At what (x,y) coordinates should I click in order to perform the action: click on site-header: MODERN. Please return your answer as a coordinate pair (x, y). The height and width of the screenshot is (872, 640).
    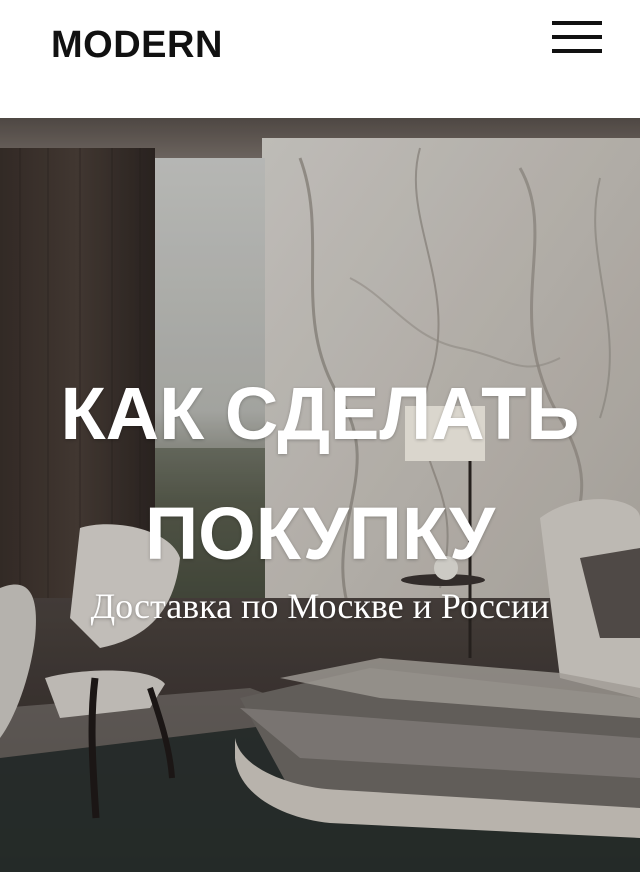
    Looking at the image, I should click on (320, 59).